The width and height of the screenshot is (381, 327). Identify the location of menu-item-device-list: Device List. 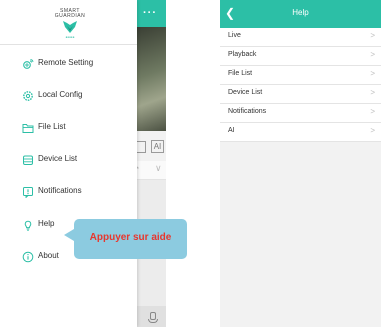
(68, 161).